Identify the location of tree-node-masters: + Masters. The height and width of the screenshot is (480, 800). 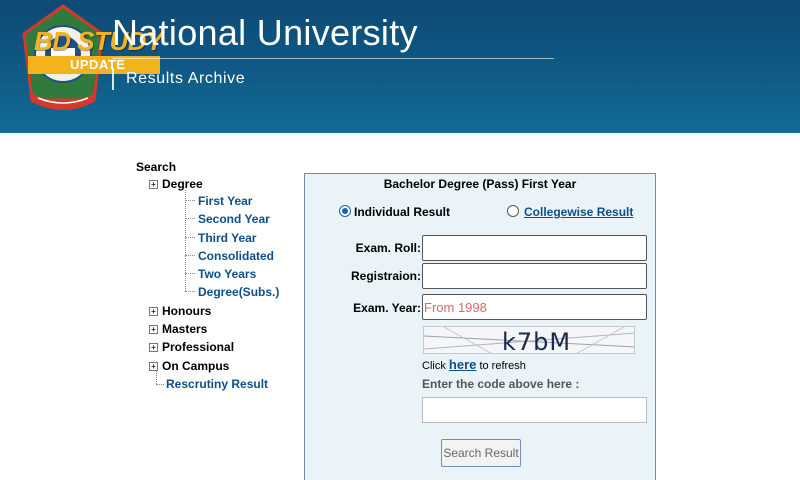
(178, 329).